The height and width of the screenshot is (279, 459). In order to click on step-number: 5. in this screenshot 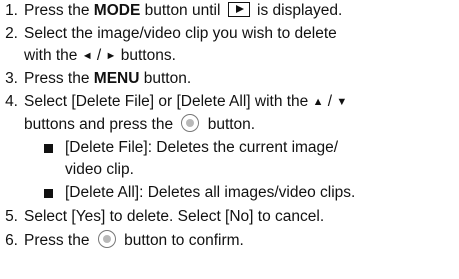, I will do `click(11, 216)`.